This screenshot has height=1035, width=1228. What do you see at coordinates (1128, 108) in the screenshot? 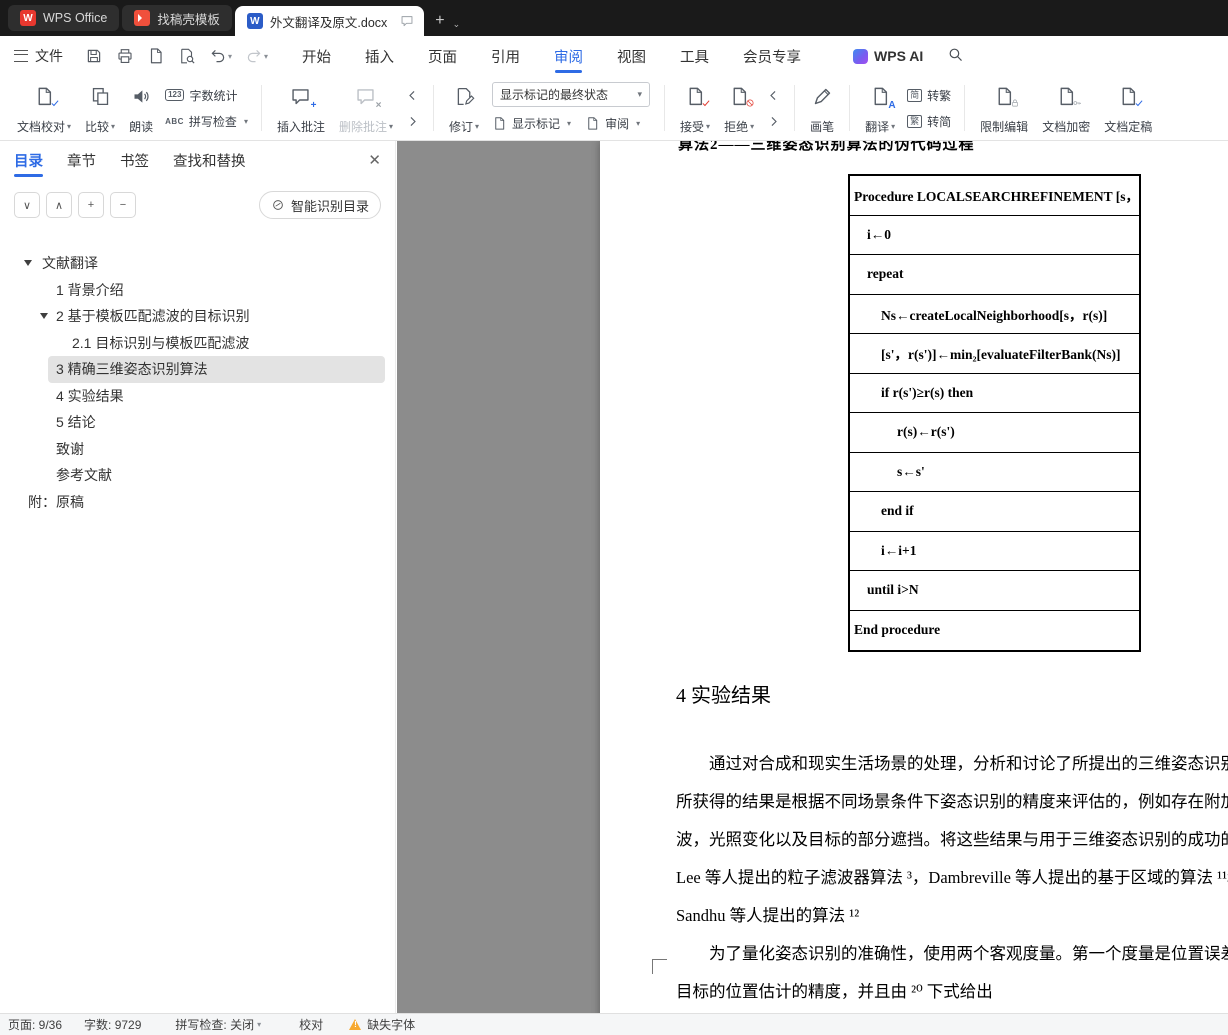
I see `finalize-document-button: 文档定稿` at bounding box center [1128, 108].